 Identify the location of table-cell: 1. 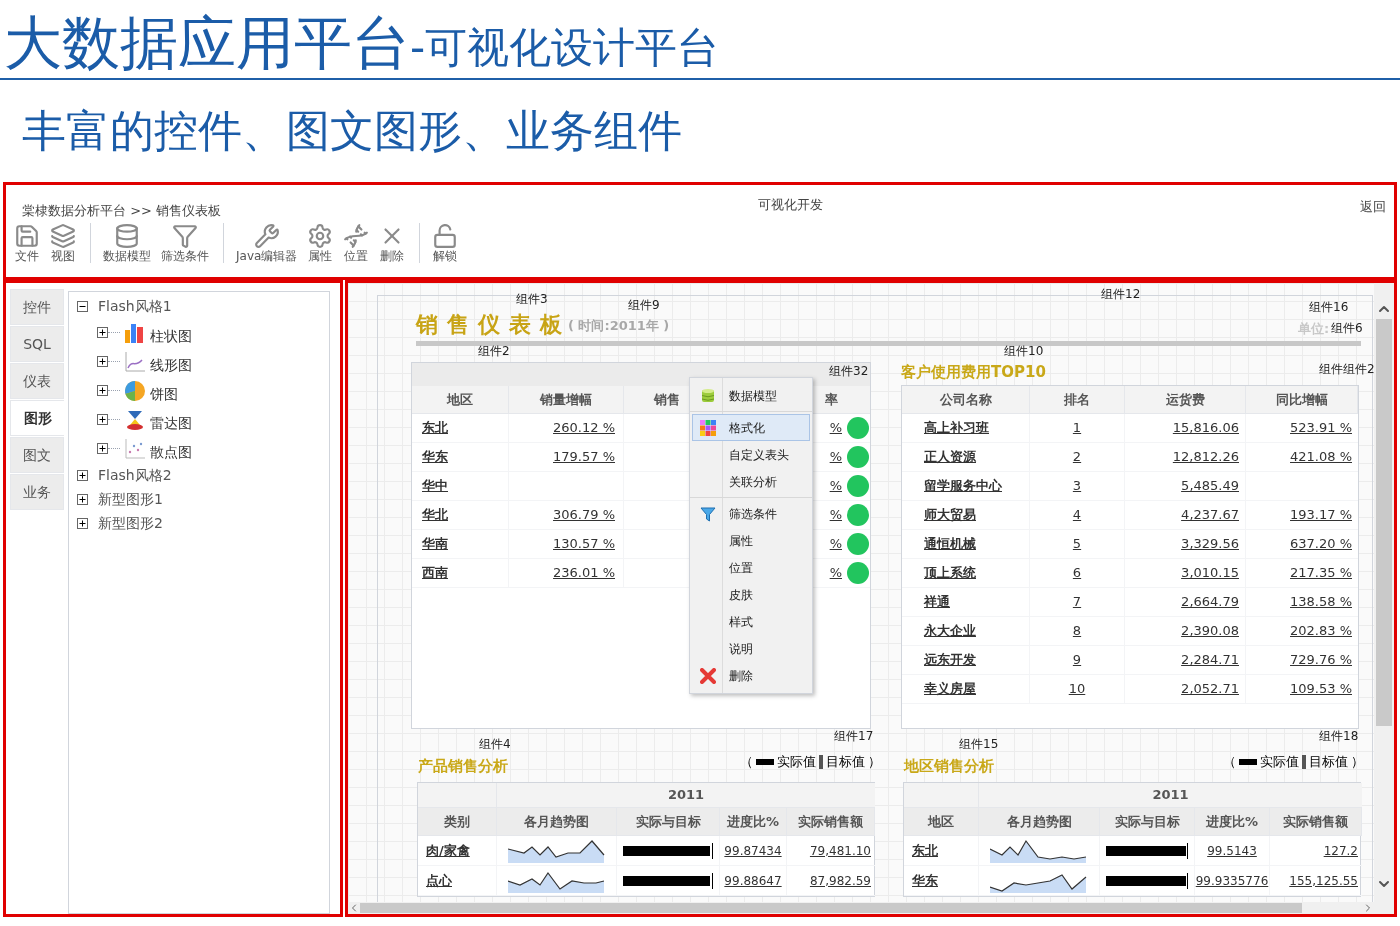
(1077, 428).